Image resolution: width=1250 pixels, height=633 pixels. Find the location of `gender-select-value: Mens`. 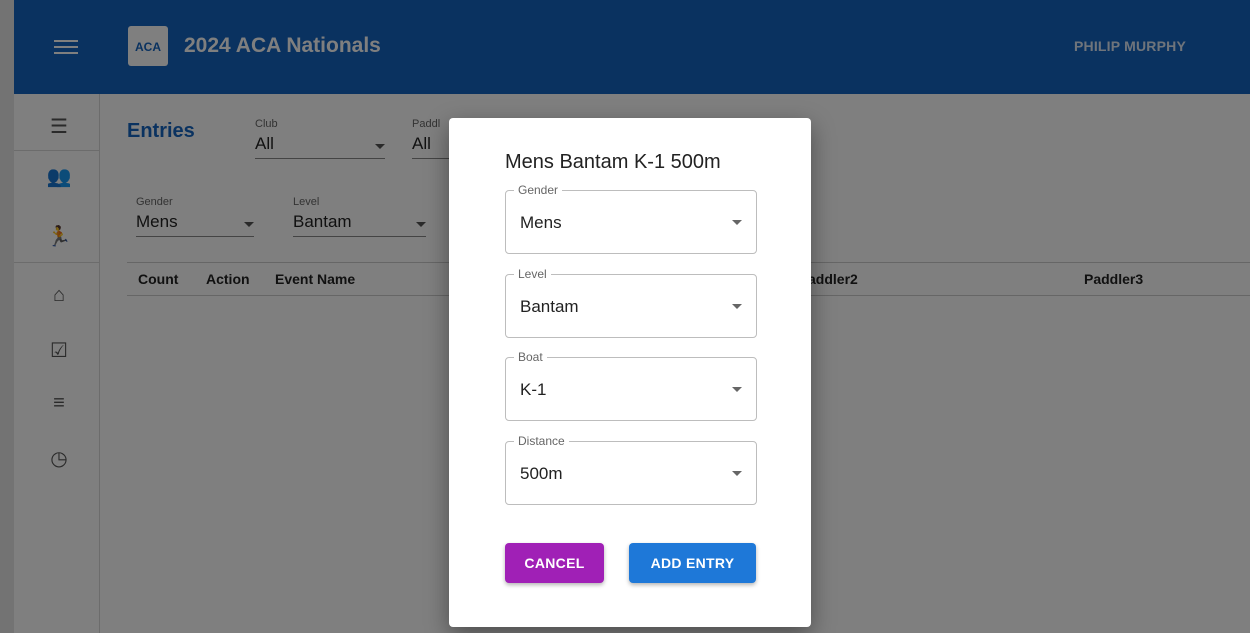

gender-select-value: Mens is located at coordinates (541, 222).